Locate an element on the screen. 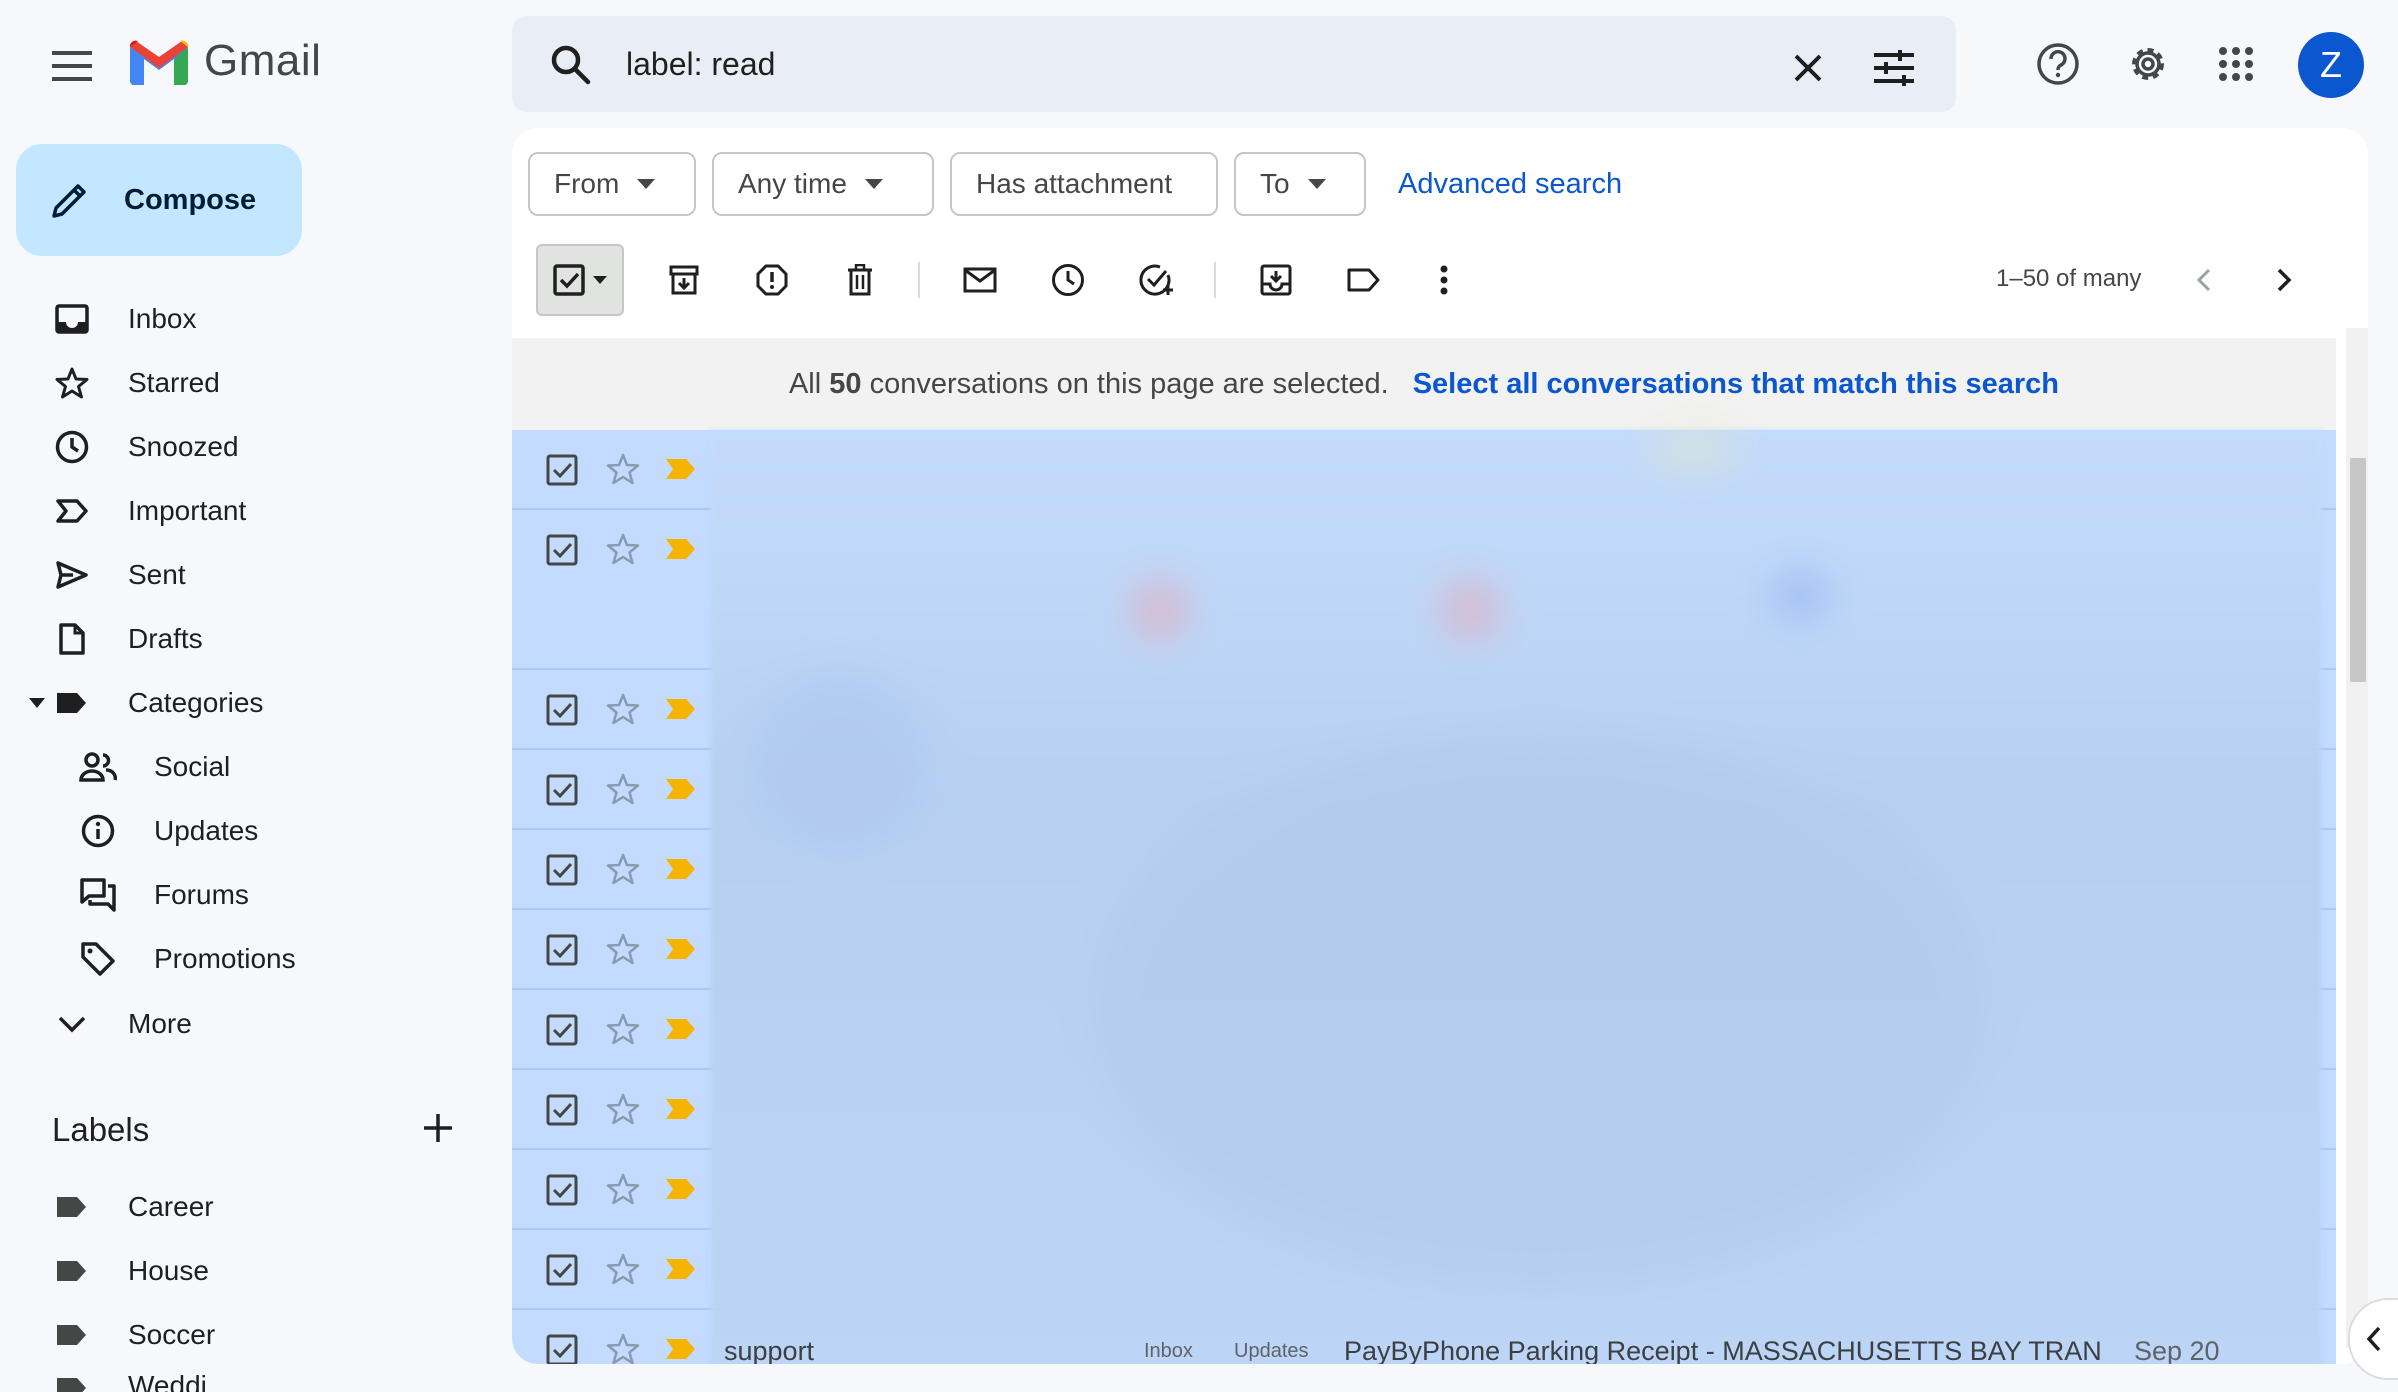 The image size is (2398, 1392). sidebar-item-label: Inbox is located at coordinates (162, 318).